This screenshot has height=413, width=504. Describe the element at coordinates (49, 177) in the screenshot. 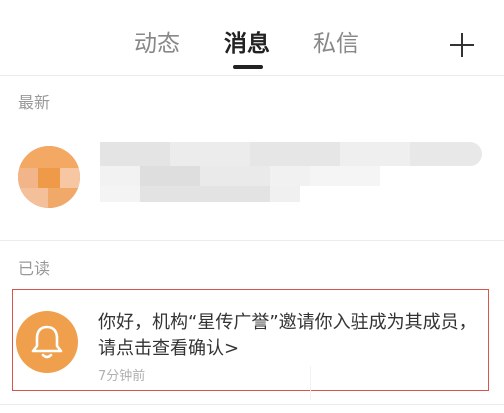

I see `blurred-avatar` at that location.